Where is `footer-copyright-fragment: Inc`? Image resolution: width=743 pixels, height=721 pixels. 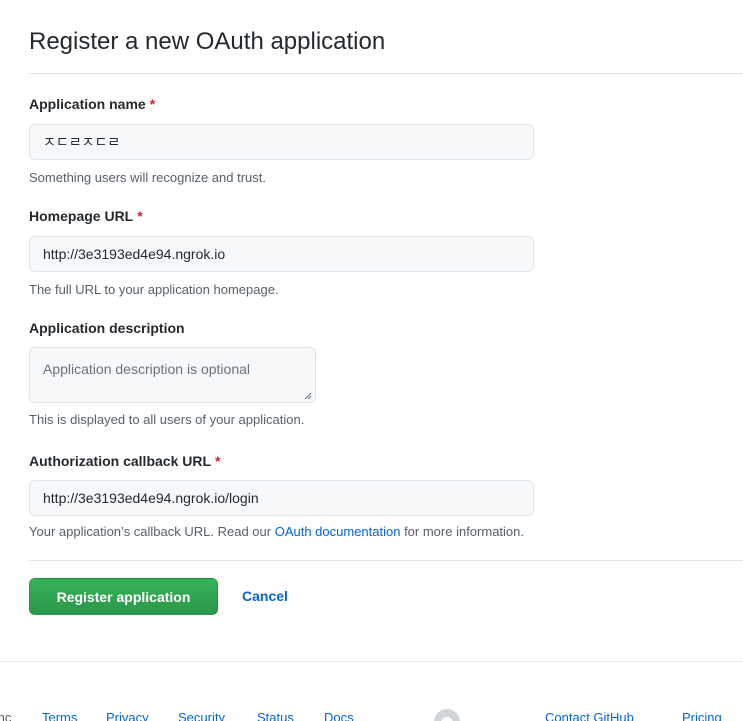 footer-copyright-fragment: Inc is located at coordinates (6, 715).